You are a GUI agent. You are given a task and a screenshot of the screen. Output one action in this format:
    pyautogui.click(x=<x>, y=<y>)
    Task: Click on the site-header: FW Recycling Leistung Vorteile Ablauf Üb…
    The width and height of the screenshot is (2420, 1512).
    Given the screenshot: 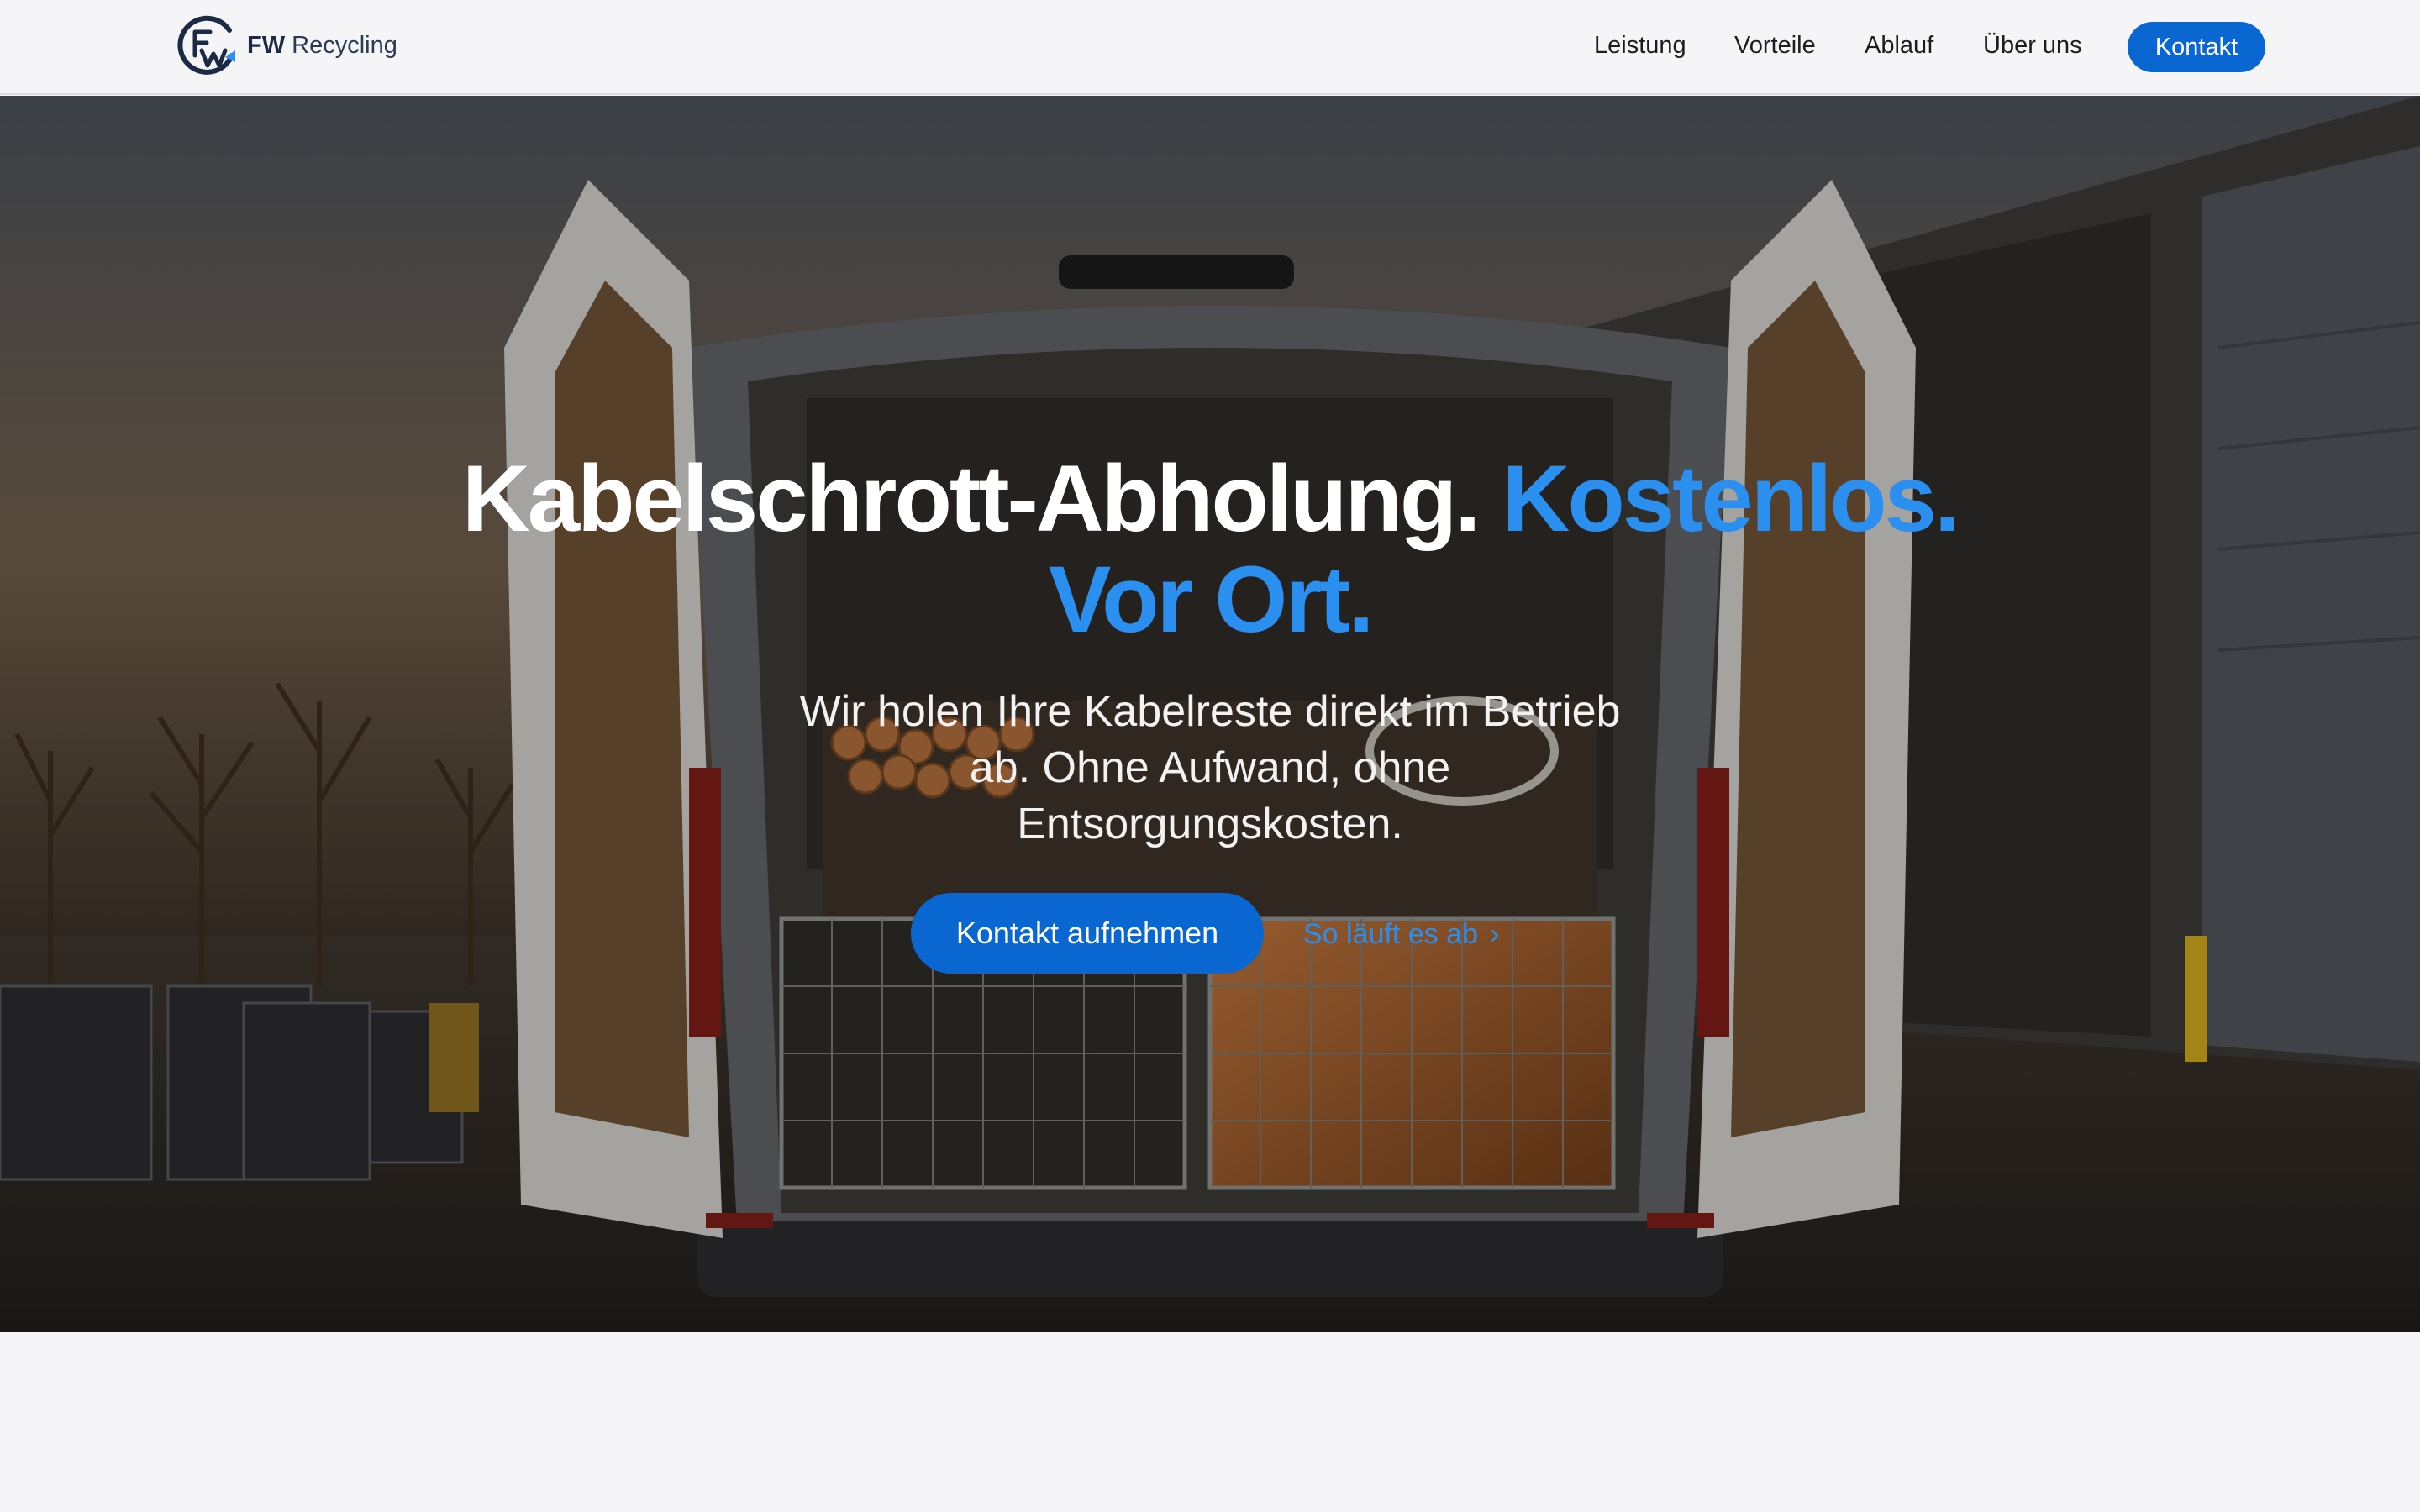 What is the action you would take?
    pyautogui.click(x=1210, y=47)
    